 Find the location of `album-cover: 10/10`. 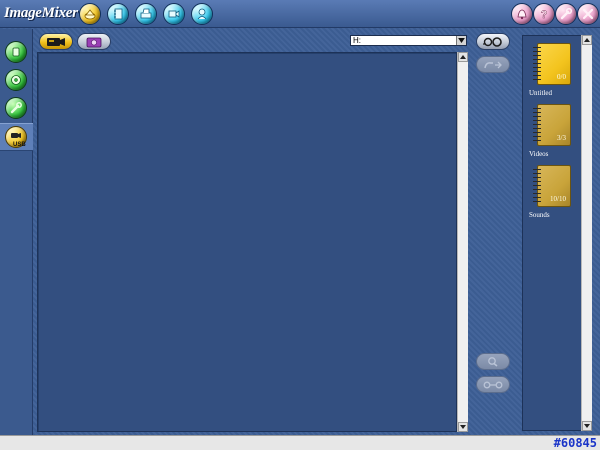

album-cover: 10/10 is located at coordinates (554, 186).